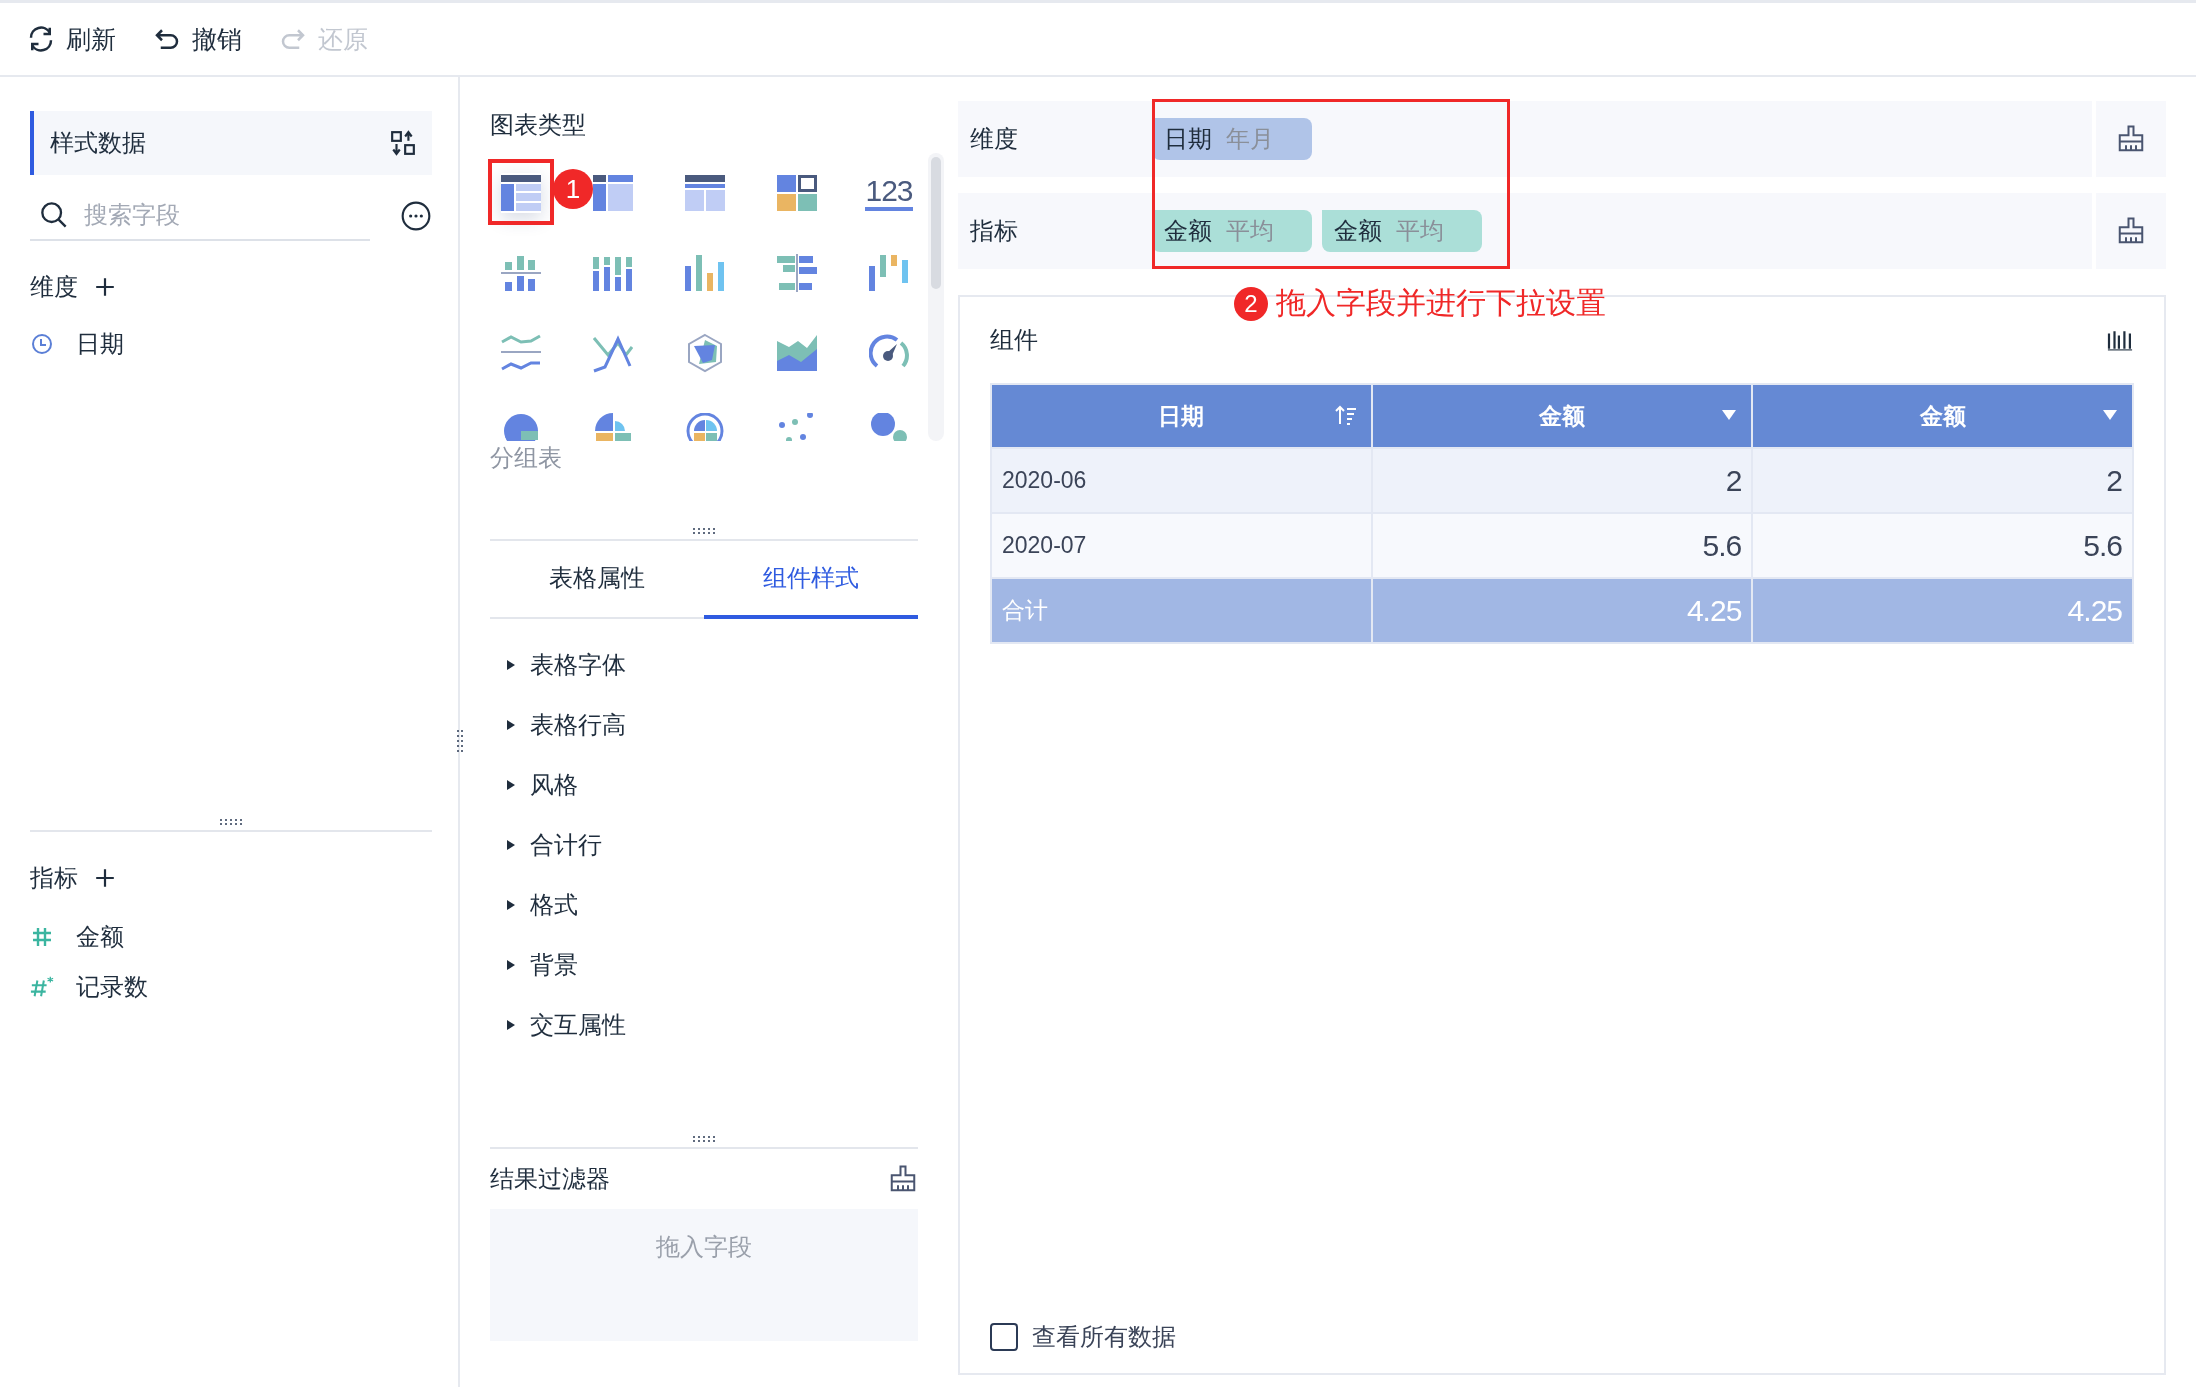 This screenshot has height=1387, width=2196. Describe the element at coordinates (1562, 231) in the screenshot. I see `field-shelf: 指标 金额 平均 金额 平均` at that location.